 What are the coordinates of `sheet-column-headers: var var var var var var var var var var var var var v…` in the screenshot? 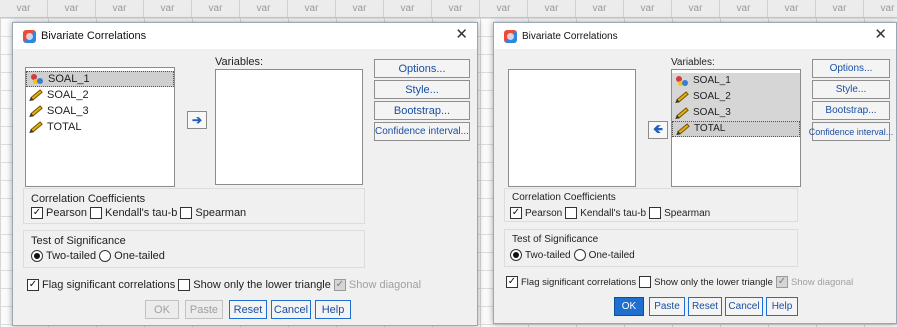 It's located at (448, 9).